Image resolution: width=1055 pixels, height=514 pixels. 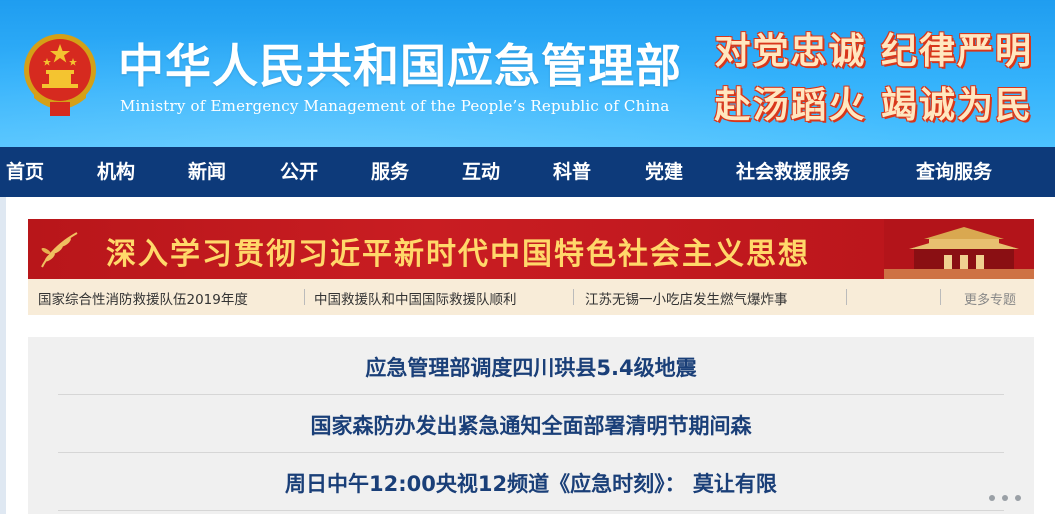 I want to click on ticker-item: 中国救援队和中国国际救援队顺利, so click(x=415, y=298).